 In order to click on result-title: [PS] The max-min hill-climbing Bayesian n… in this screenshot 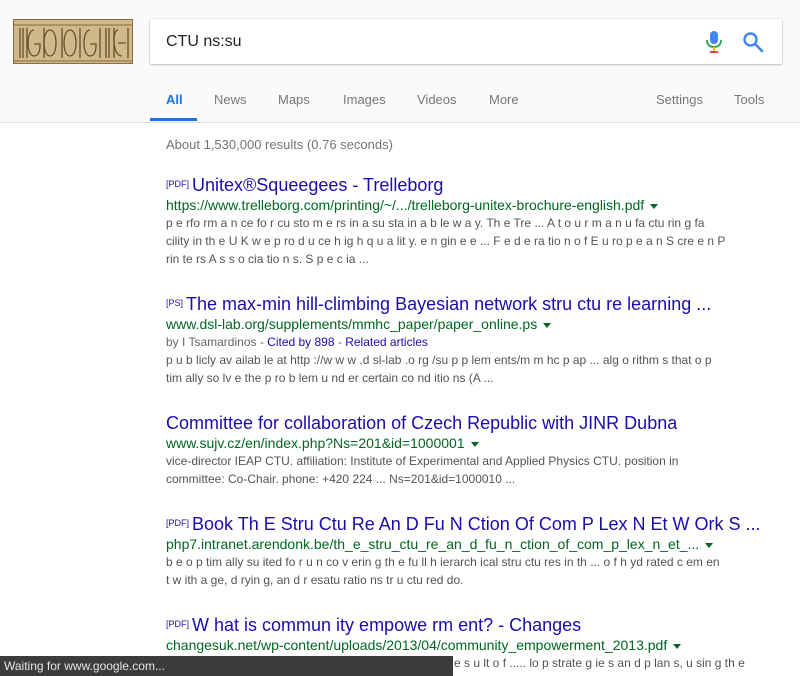, I will do `click(466, 304)`.